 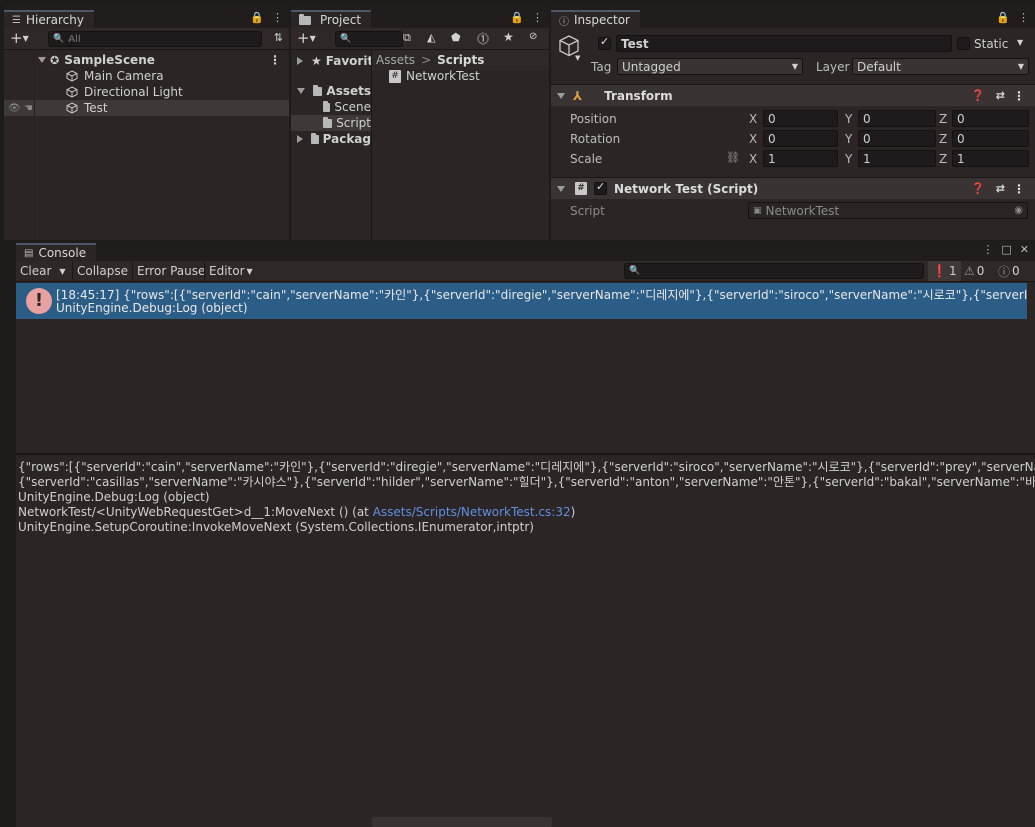 What do you see at coordinates (1006, 249) in the screenshot?
I see `maximize-icon: □` at bounding box center [1006, 249].